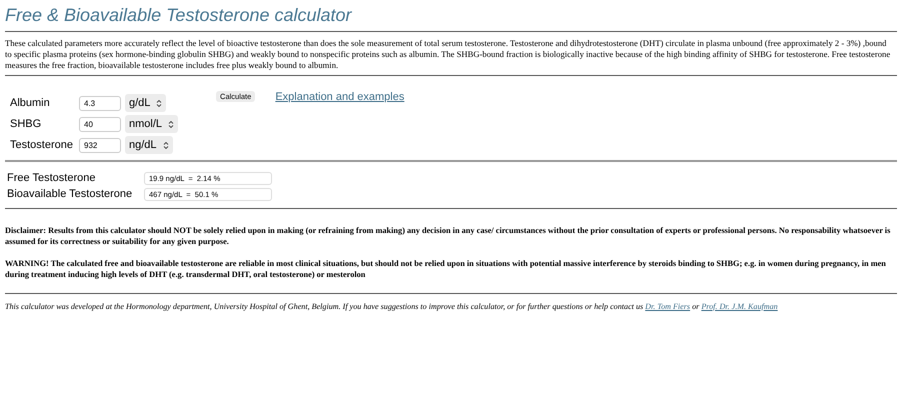 The height and width of the screenshot is (400, 902). Describe the element at coordinates (70, 194) in the screenshot. I see `result-label: Bioavailable Testosterone` at that location.